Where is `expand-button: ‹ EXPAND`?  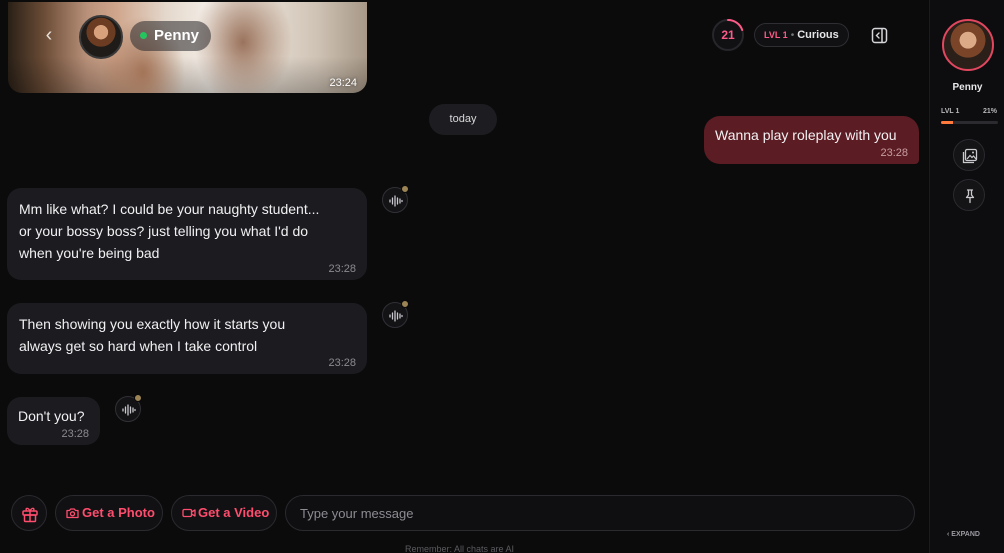
expand-button: ‹ EXPAND is located at coordinates (963, 534).